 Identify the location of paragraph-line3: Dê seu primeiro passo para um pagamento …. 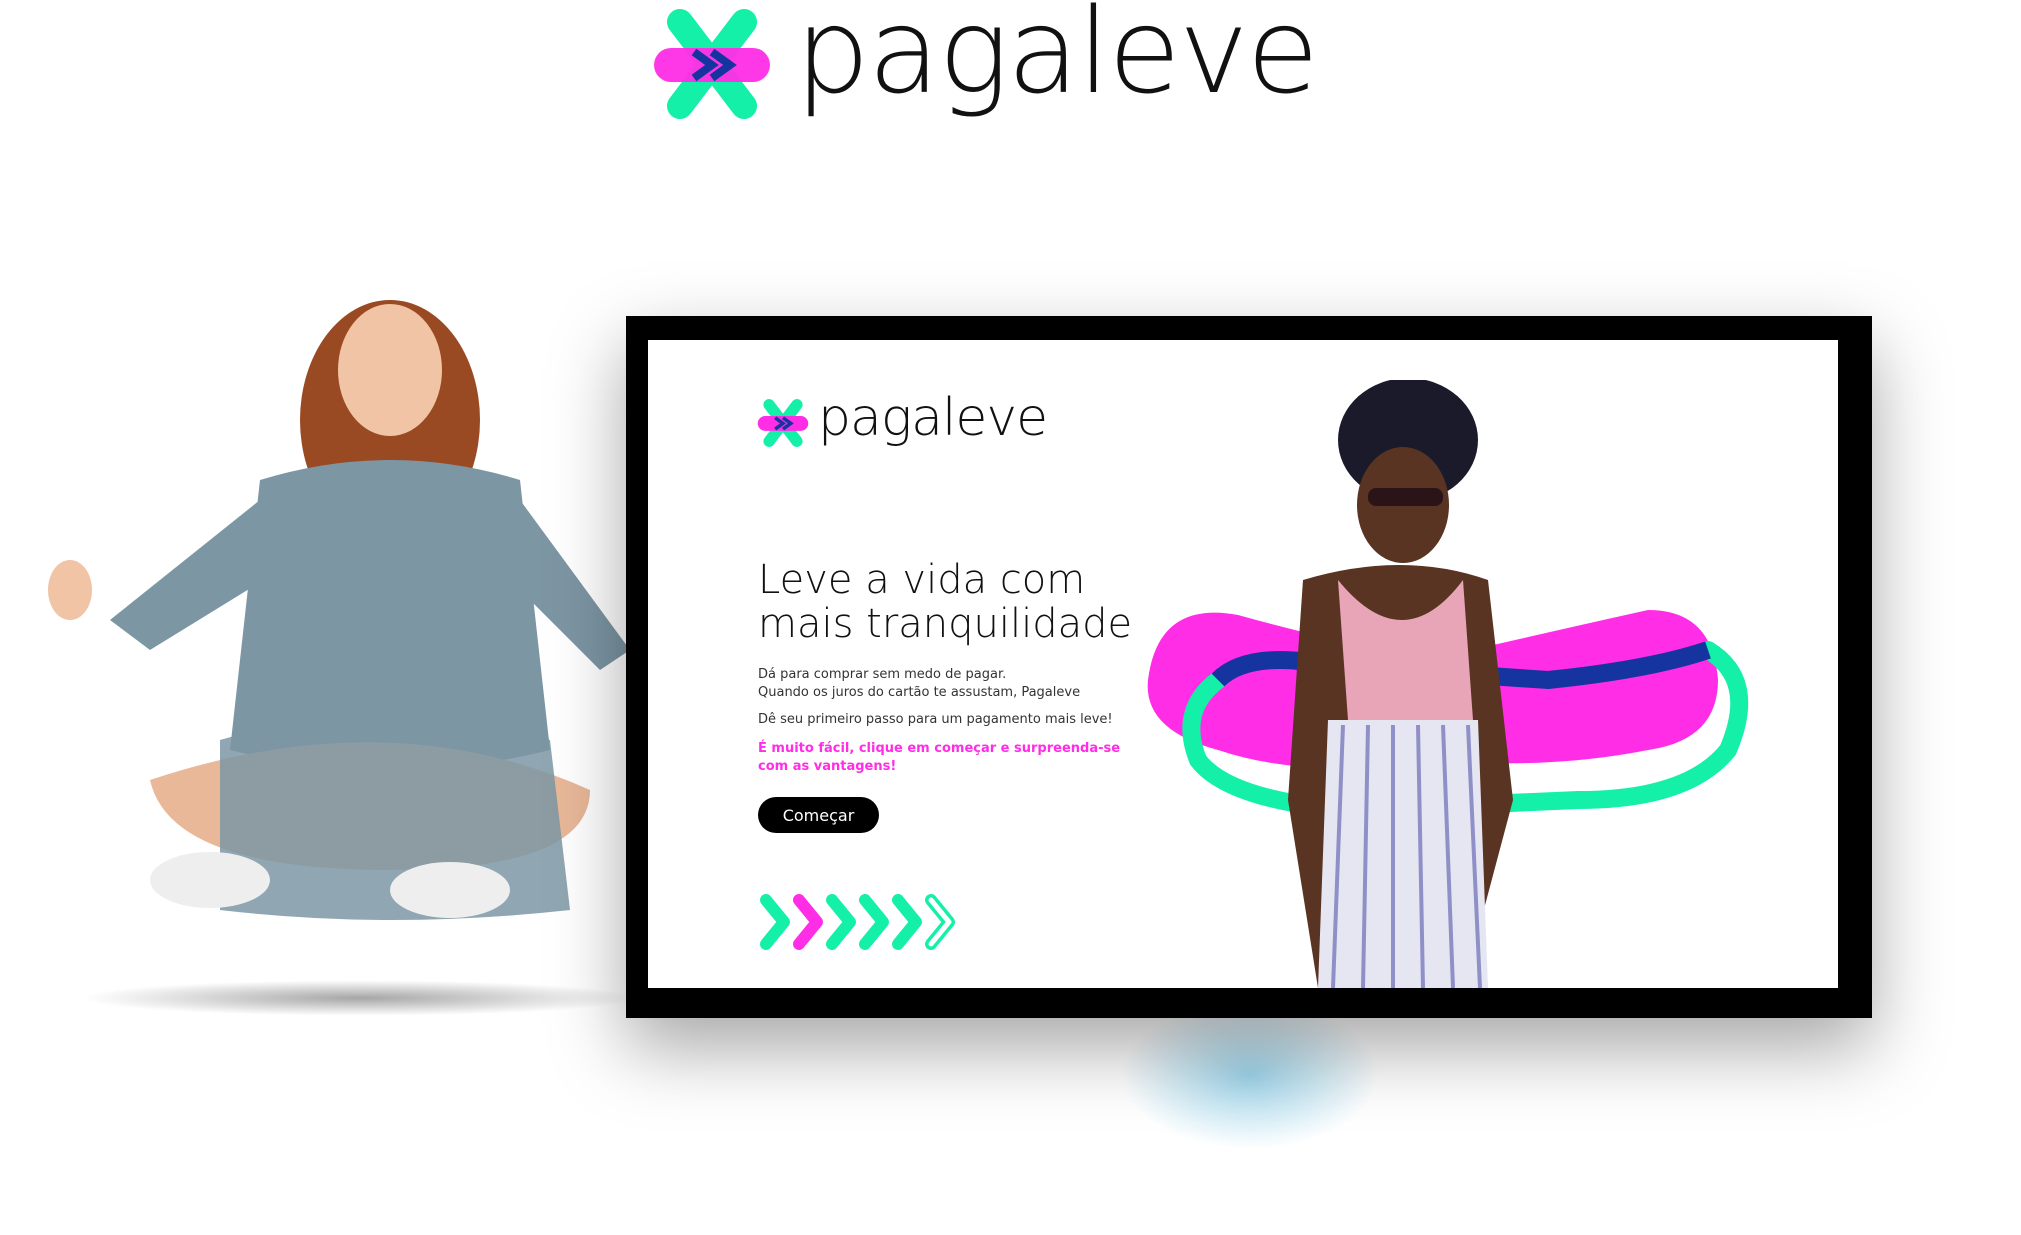
(935, 719).